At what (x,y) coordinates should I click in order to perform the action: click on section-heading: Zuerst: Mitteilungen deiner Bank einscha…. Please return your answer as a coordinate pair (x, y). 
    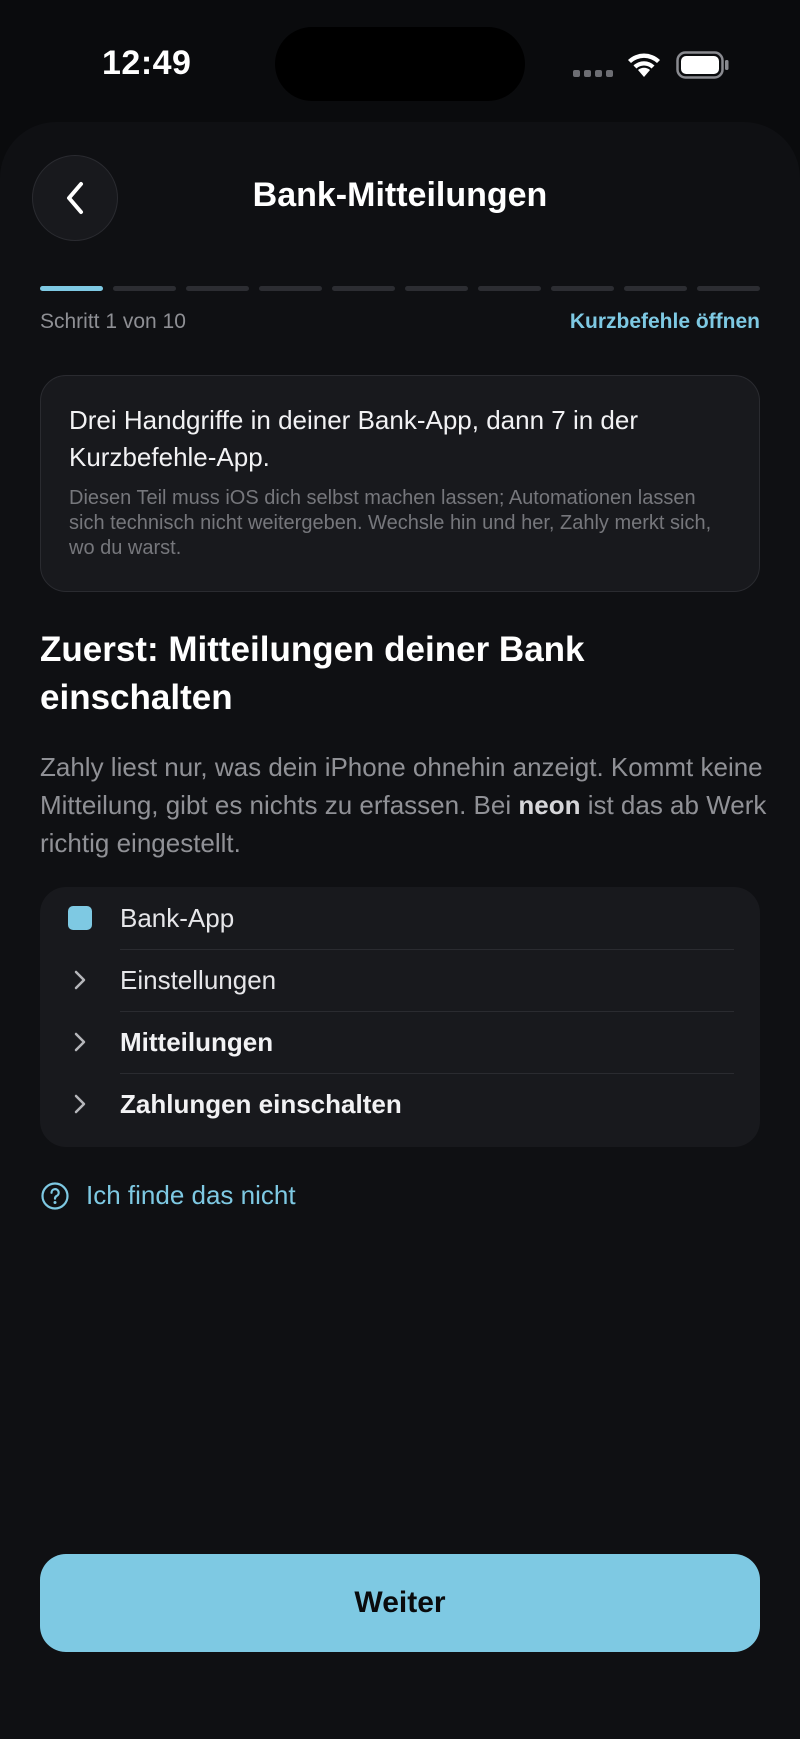
    Looking at the image, I should click on (312, 673).